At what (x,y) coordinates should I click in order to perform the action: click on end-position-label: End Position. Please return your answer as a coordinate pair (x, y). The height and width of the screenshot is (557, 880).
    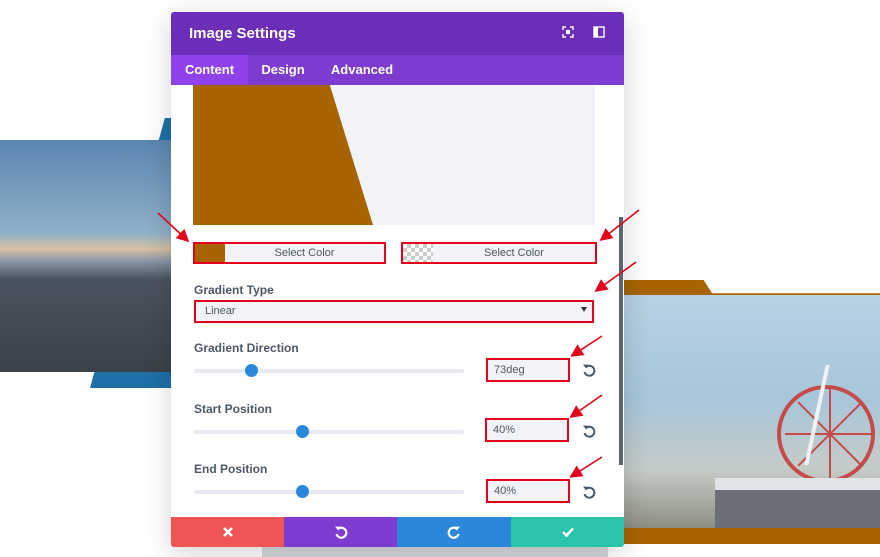
    Looking at the image, I should click on (231, 469).